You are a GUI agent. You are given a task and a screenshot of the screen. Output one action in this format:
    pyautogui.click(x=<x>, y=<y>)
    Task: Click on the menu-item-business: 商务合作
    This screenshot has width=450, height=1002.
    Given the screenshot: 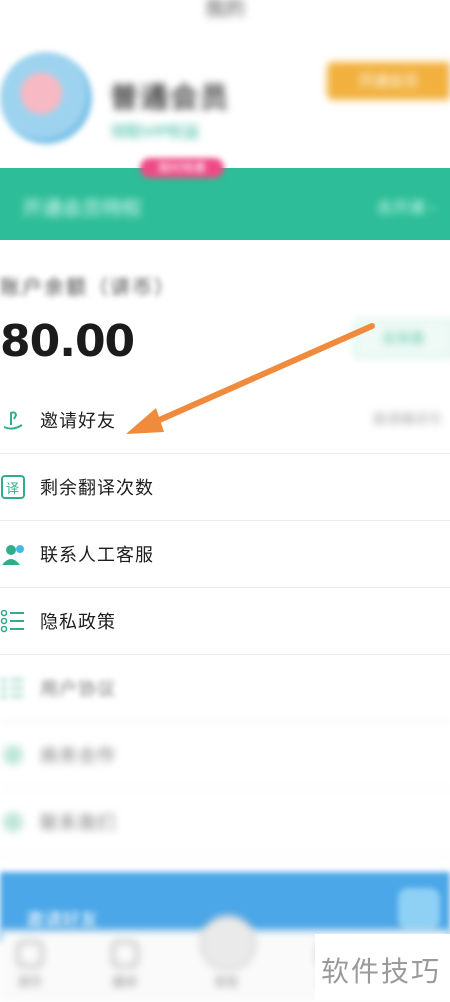 What is the action you would take?
    pyautogui.click(x=225, y=755)
    